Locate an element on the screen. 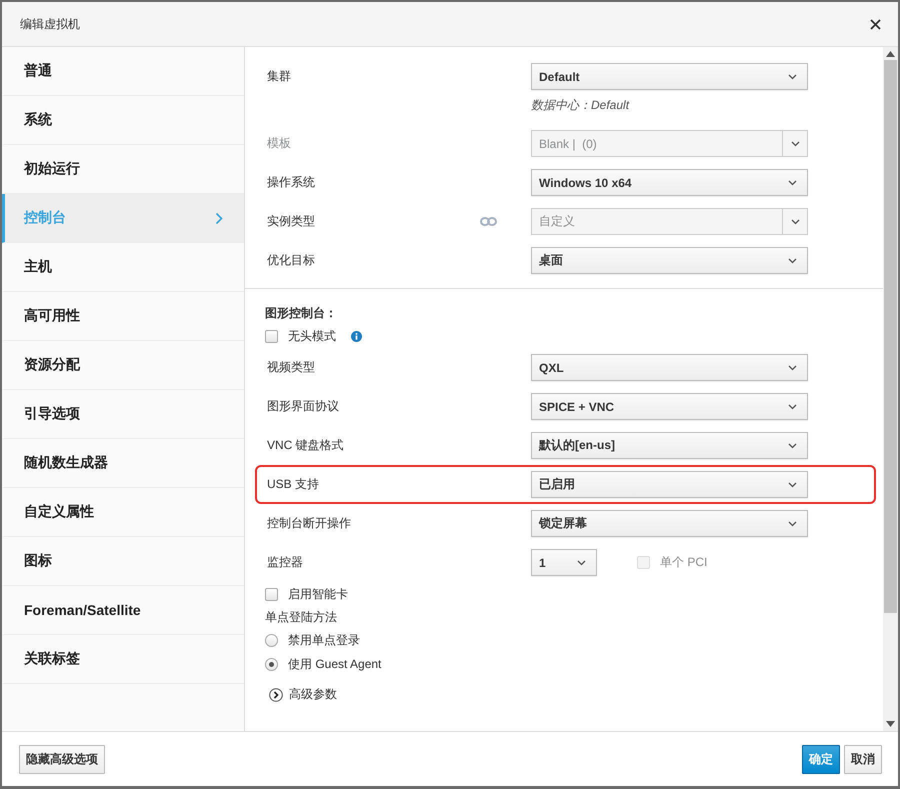 The height and width of the screenshot is (789, 900). field-label: 操作系统 is located at coordinates (291, 182).